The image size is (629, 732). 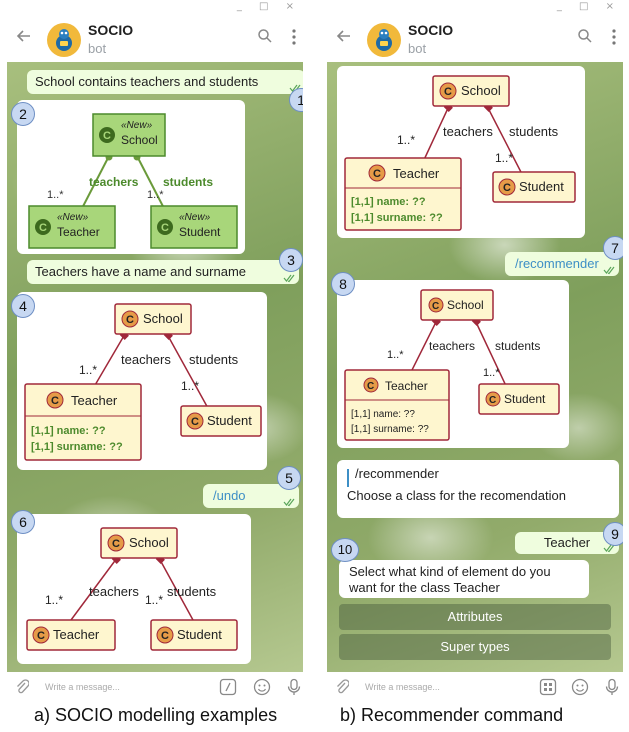 What do you see at coordinates (475, 647) in the screenshot?
I see `keyboard-button-super-types: Super types` at bounding box center [475, 647].